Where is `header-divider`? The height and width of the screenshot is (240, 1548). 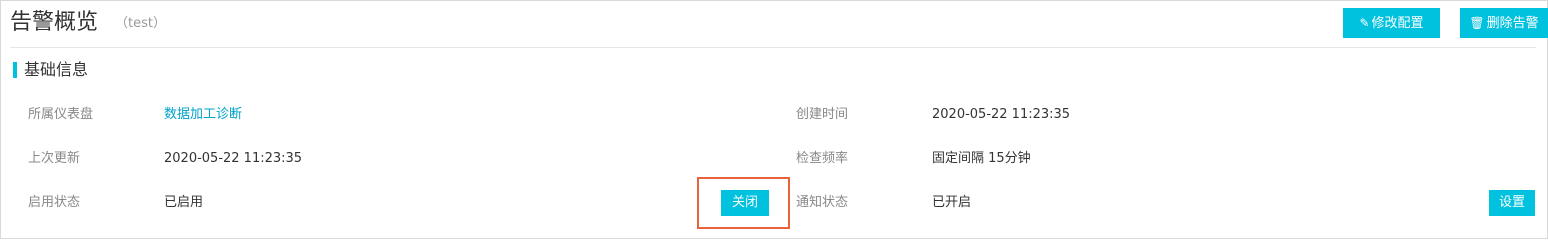
header-divider is located at coordinates (773, 47).